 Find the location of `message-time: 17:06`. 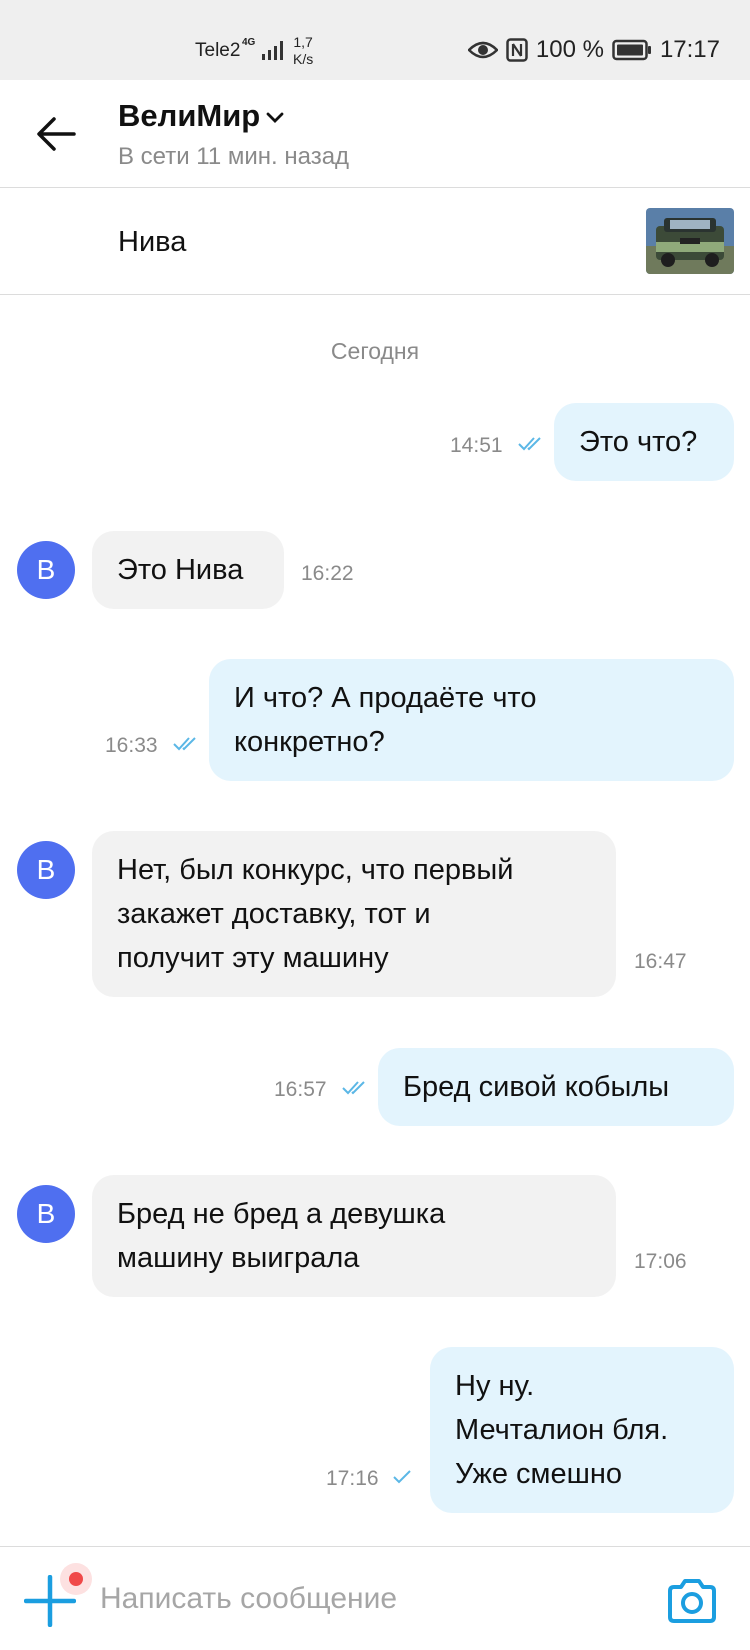

message-time: 17:06 is located at coordinates (660, 1261).